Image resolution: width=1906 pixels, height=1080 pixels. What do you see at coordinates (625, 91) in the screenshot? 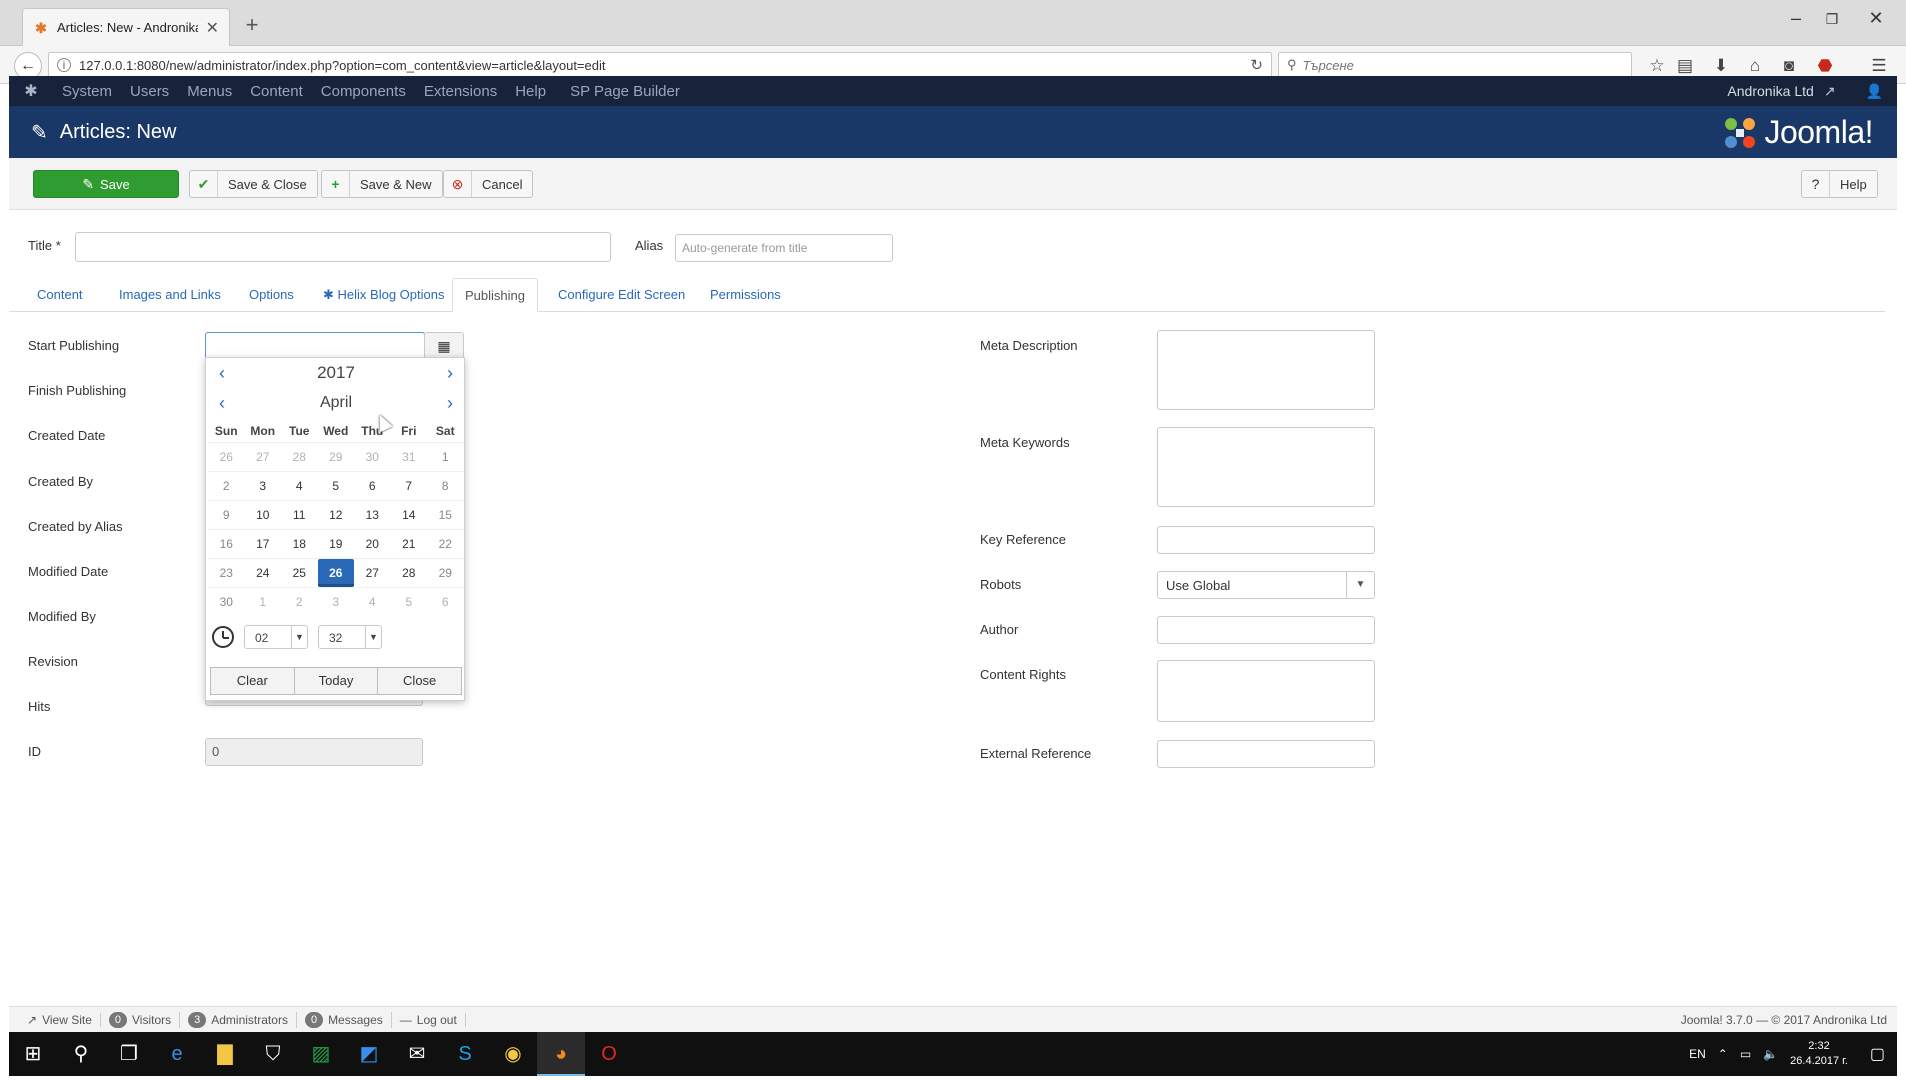
I see `menu-sp-page-builder: SP Page Builder` at bounding box center [625, 91].